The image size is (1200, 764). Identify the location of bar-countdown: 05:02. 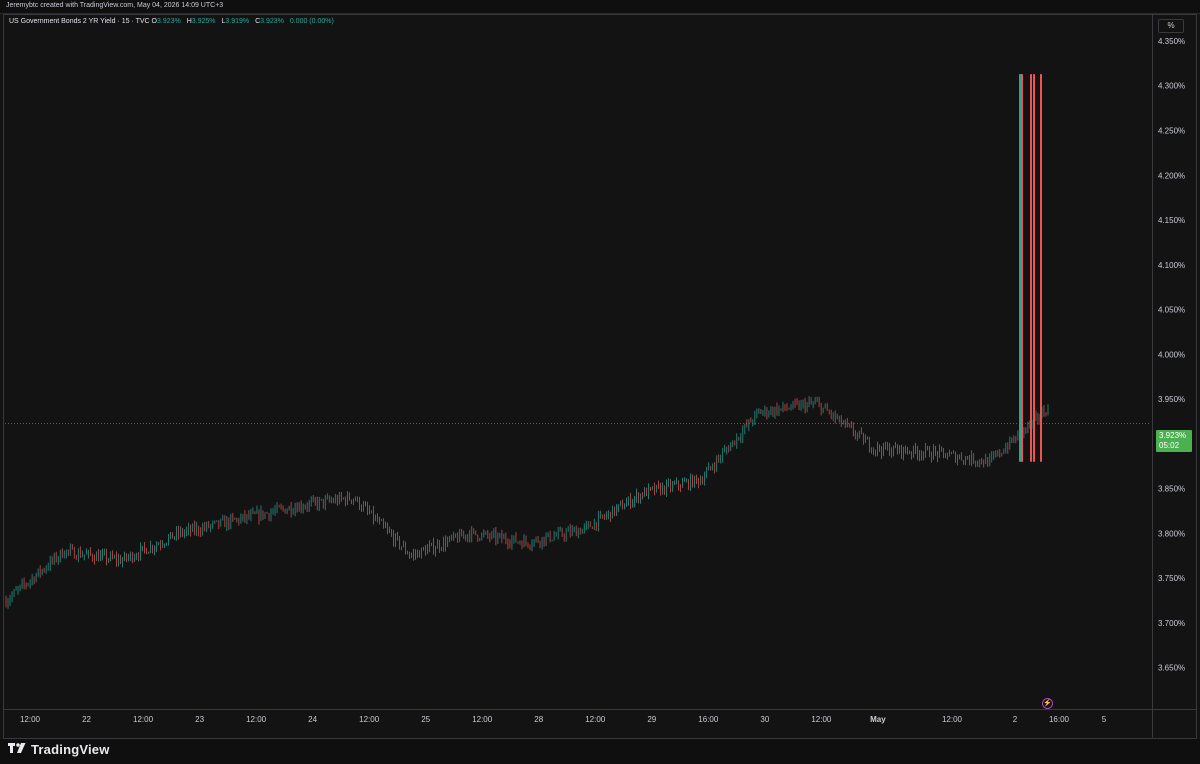
(1169, 445).